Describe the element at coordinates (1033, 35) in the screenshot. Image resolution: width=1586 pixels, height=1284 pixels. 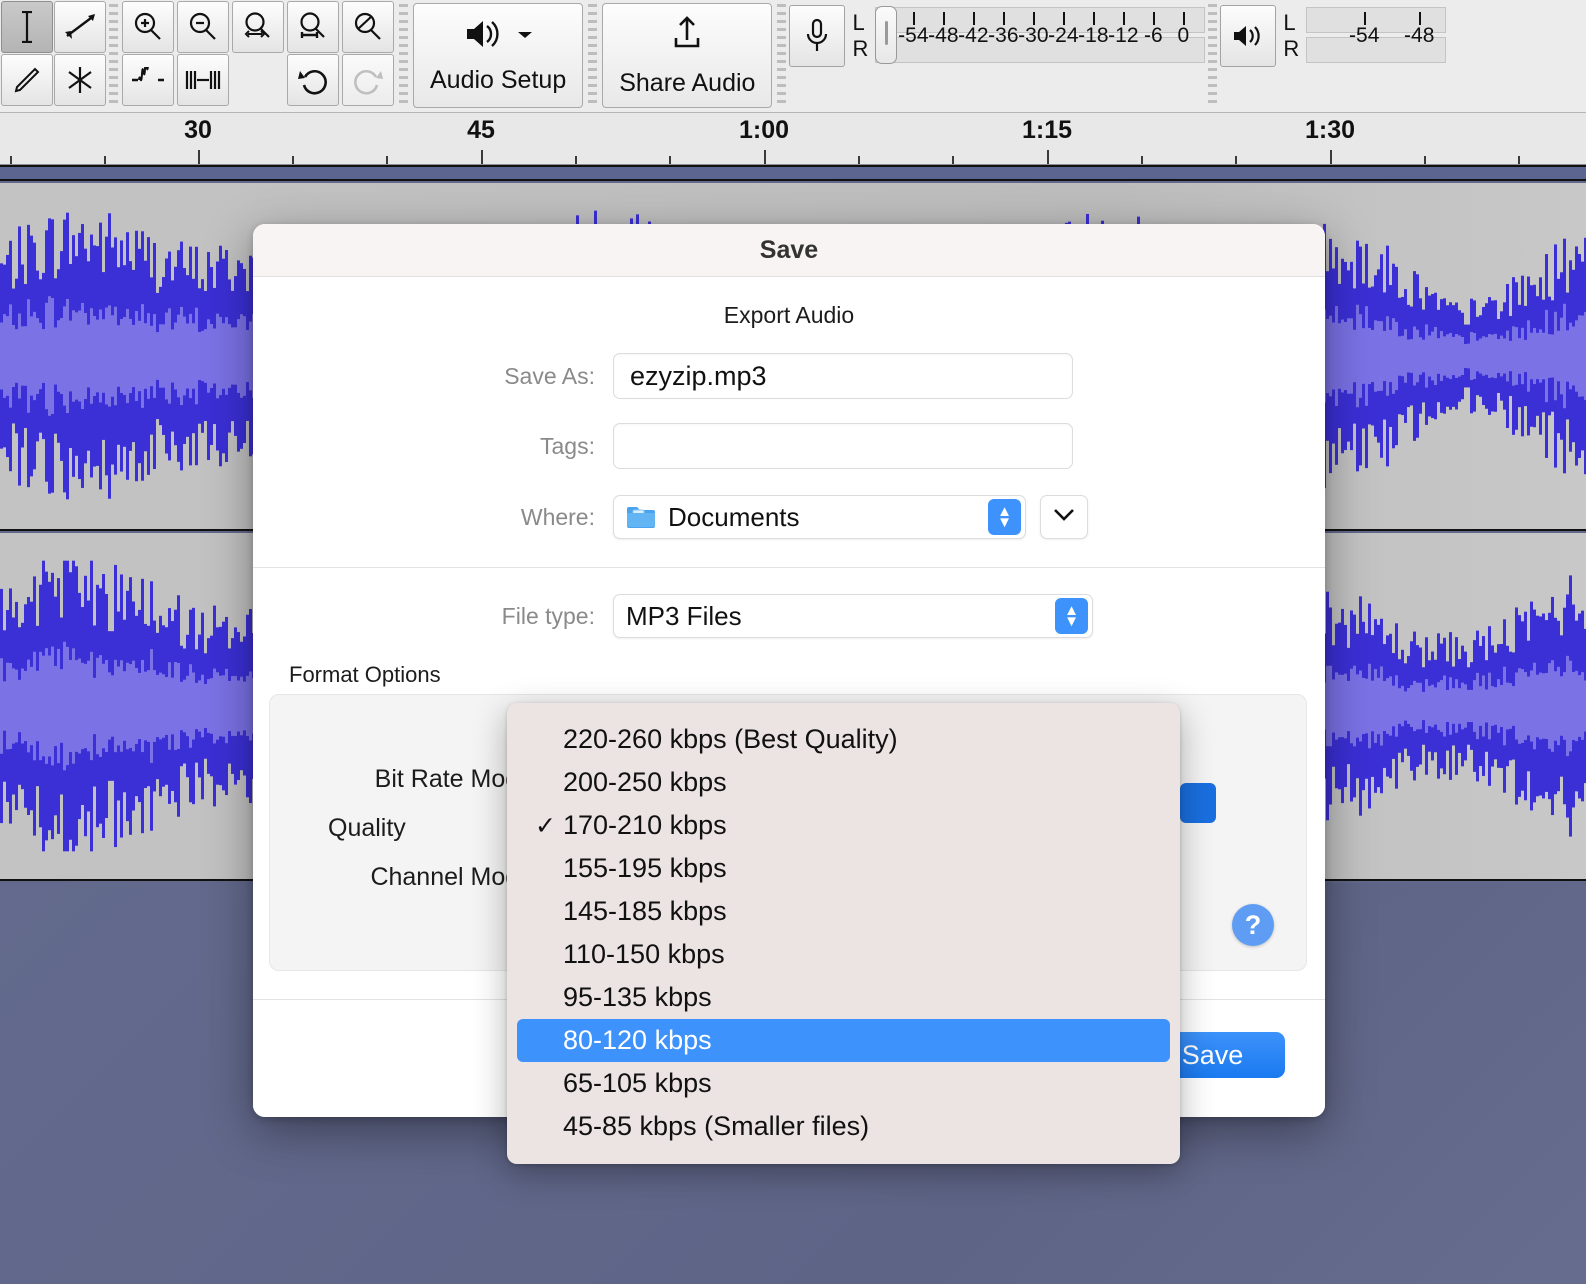
I see `record-scale-tick: -30` at that location.